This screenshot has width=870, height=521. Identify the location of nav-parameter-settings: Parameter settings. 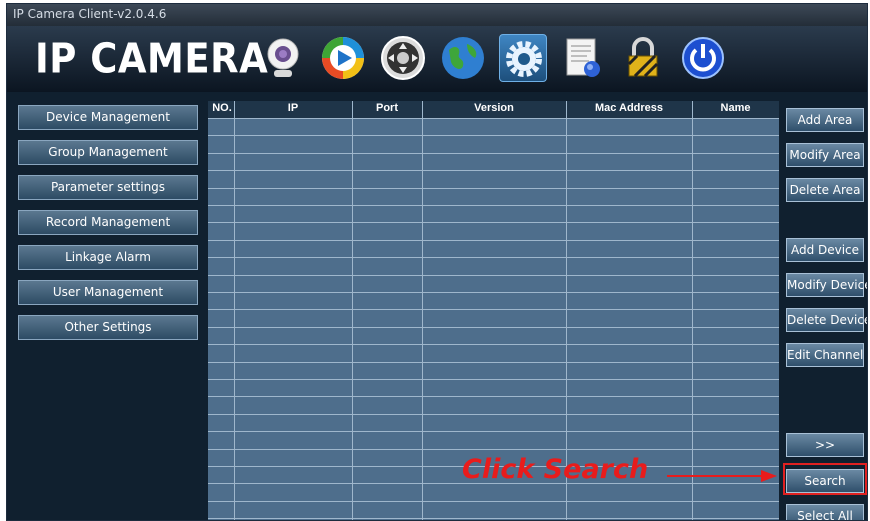
(108, 187).